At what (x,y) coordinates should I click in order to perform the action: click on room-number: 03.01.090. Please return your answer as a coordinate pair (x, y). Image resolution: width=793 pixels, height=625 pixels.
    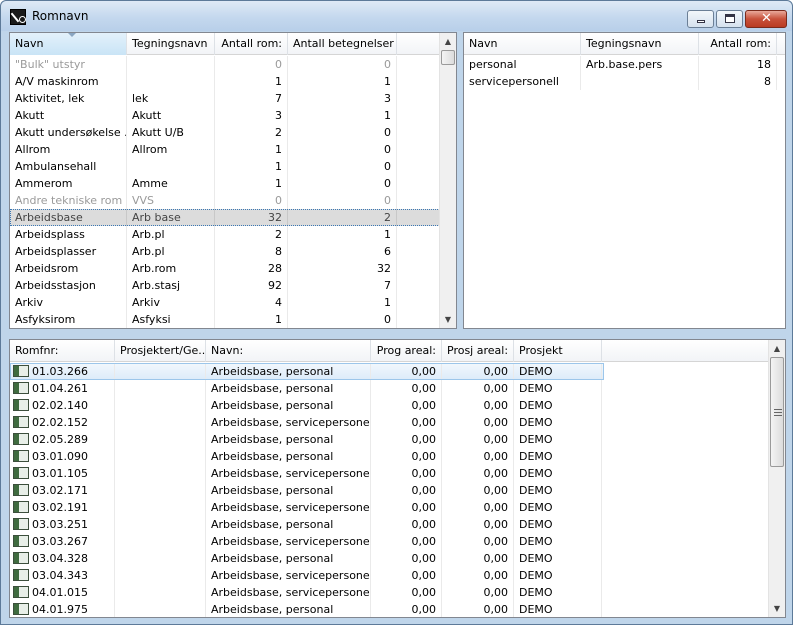
    Looking at the image, I should click on (60, 456).